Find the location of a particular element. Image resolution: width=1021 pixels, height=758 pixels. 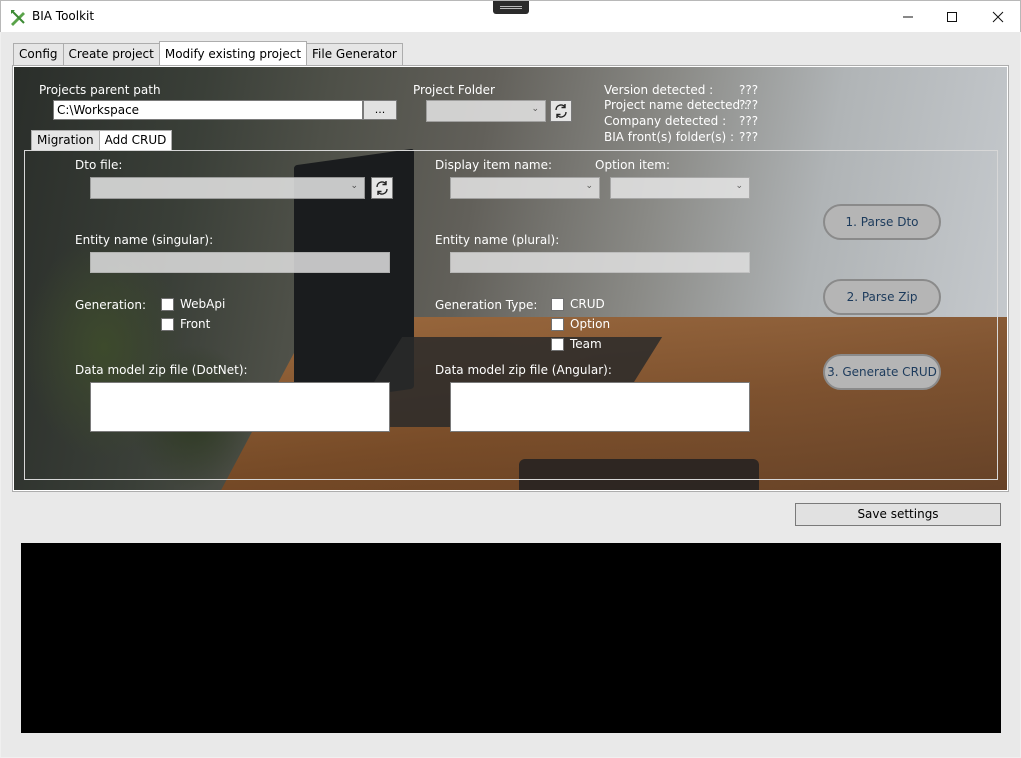

webapi-checkbox is located at coordinates (167, 304).